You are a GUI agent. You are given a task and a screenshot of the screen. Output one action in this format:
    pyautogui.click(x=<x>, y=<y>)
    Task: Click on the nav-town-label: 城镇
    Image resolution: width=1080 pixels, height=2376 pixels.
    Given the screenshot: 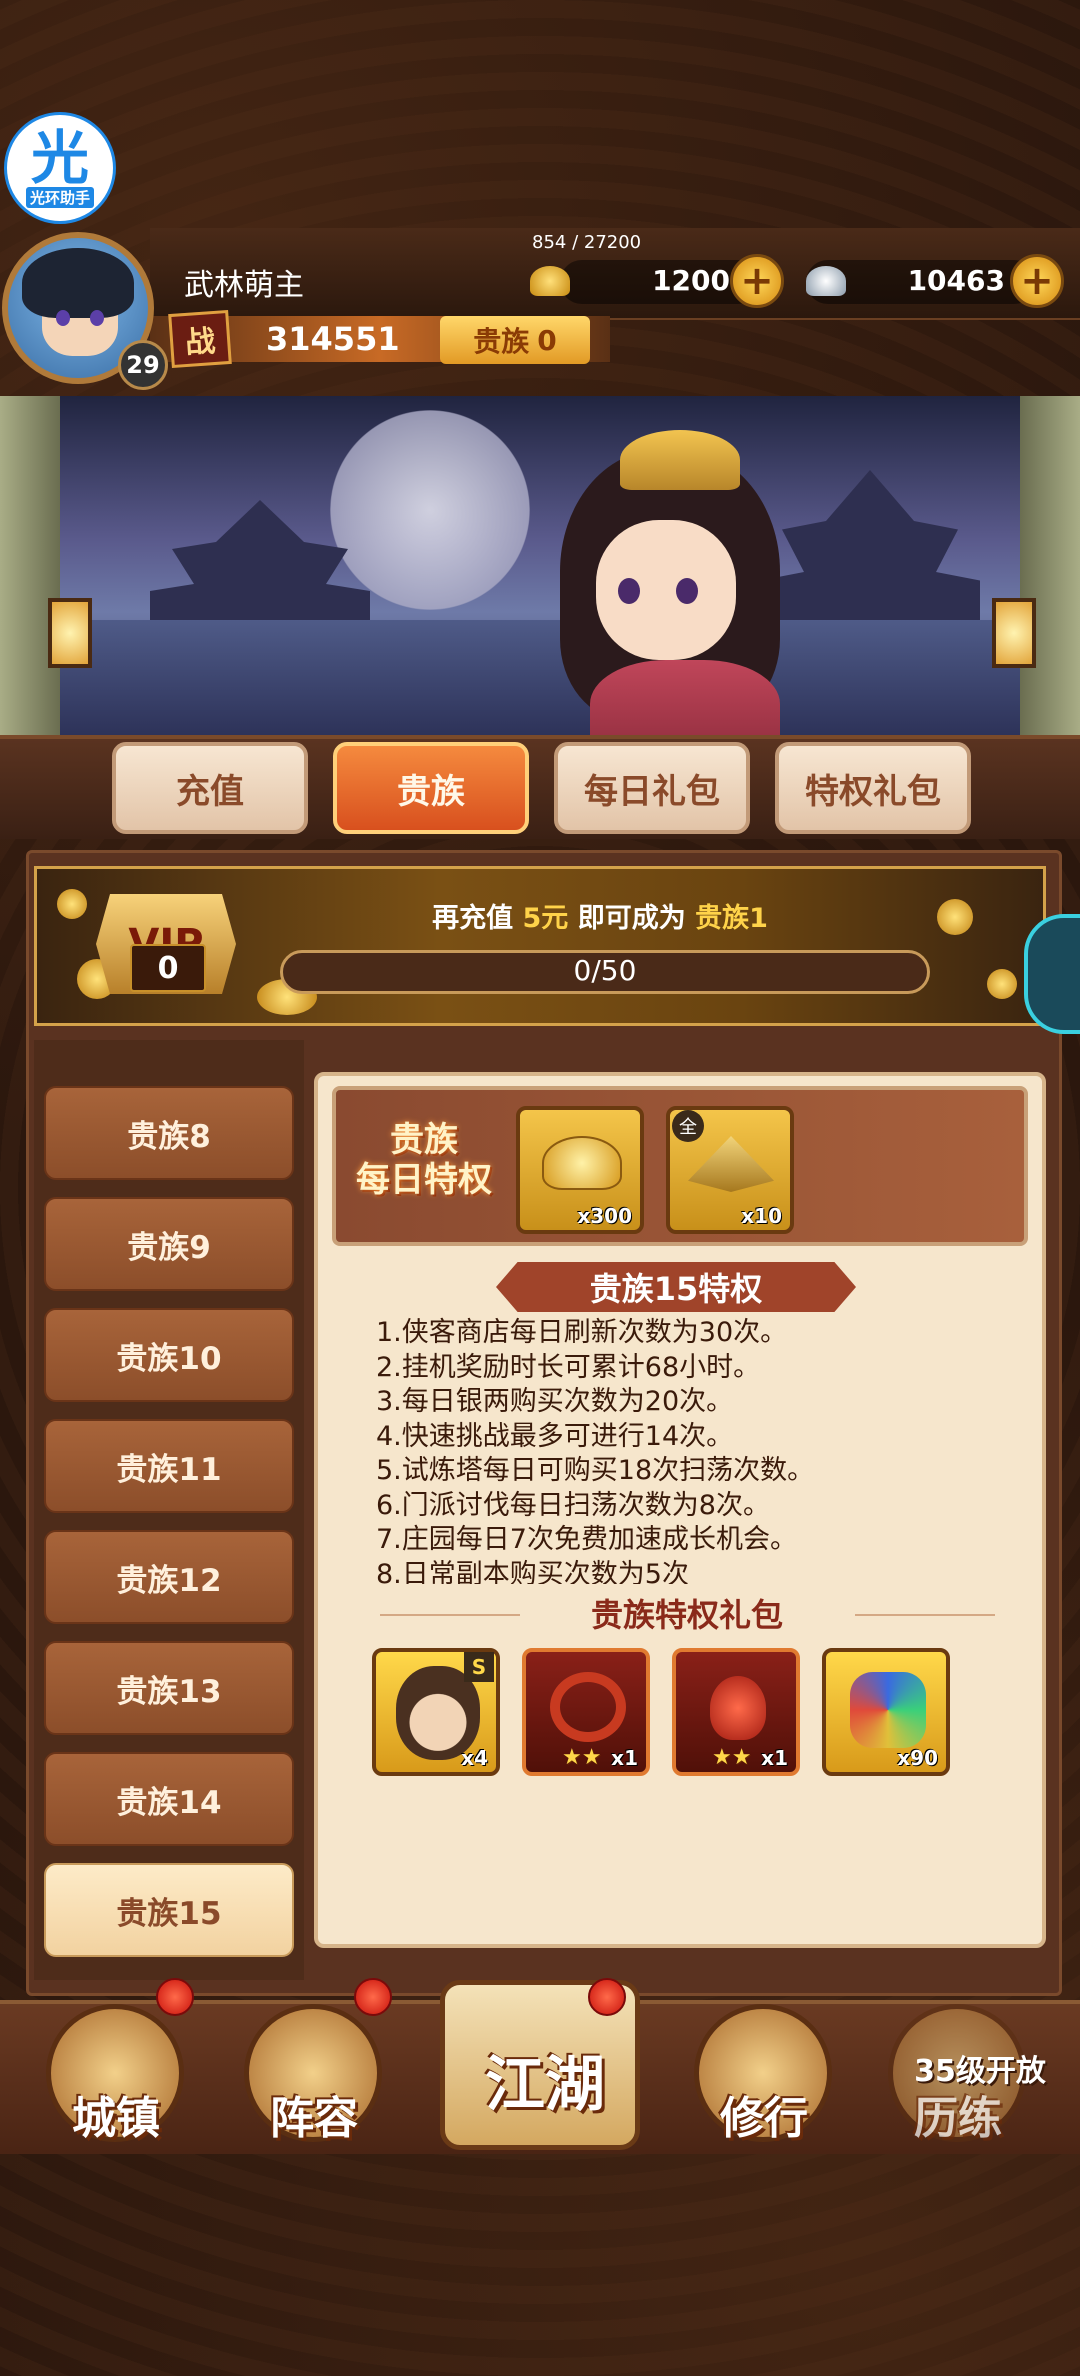 What is the action you would take?
    pyautogui.click(x=116, y=2118)
    